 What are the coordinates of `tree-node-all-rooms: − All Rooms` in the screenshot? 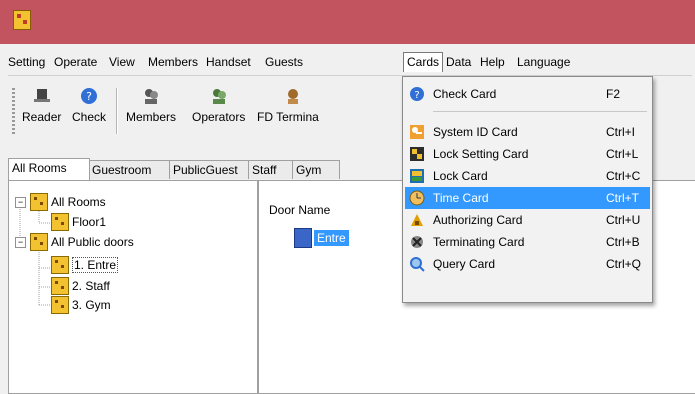 It's located at (60, 202).